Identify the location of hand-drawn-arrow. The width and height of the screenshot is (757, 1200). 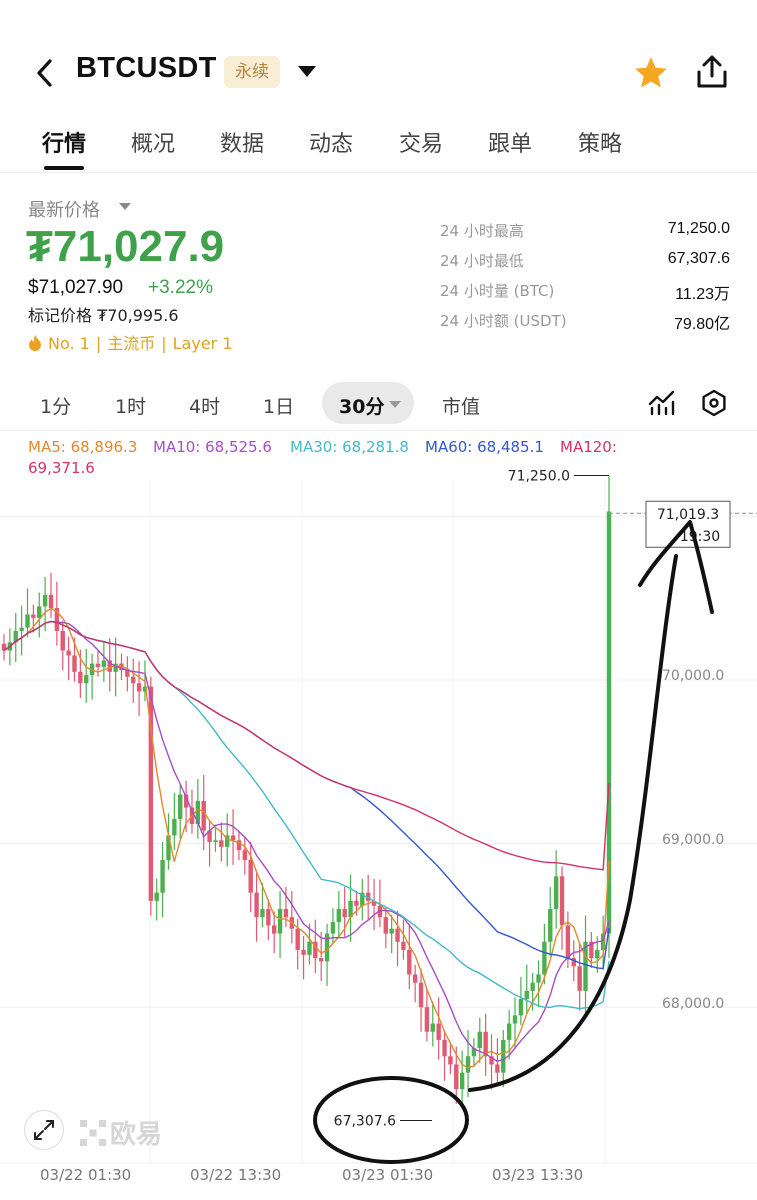
(573, 823).